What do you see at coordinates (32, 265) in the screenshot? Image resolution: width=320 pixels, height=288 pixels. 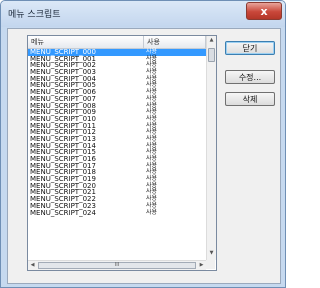 I see `scroll-left-icon: ◀` at bounding box center [32, 265].